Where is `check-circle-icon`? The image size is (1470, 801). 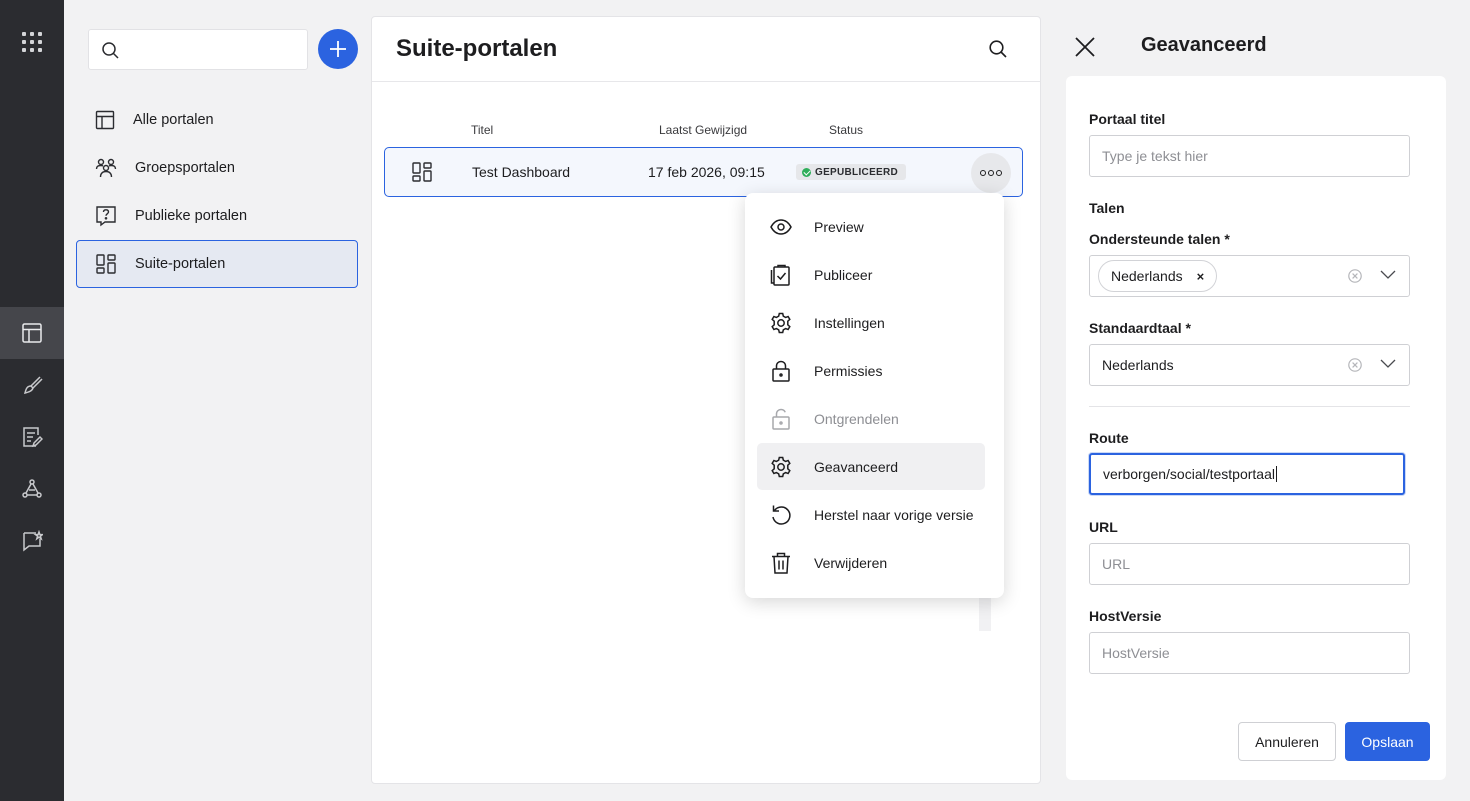
check-circle-icon is located at coordinates (806, 172).